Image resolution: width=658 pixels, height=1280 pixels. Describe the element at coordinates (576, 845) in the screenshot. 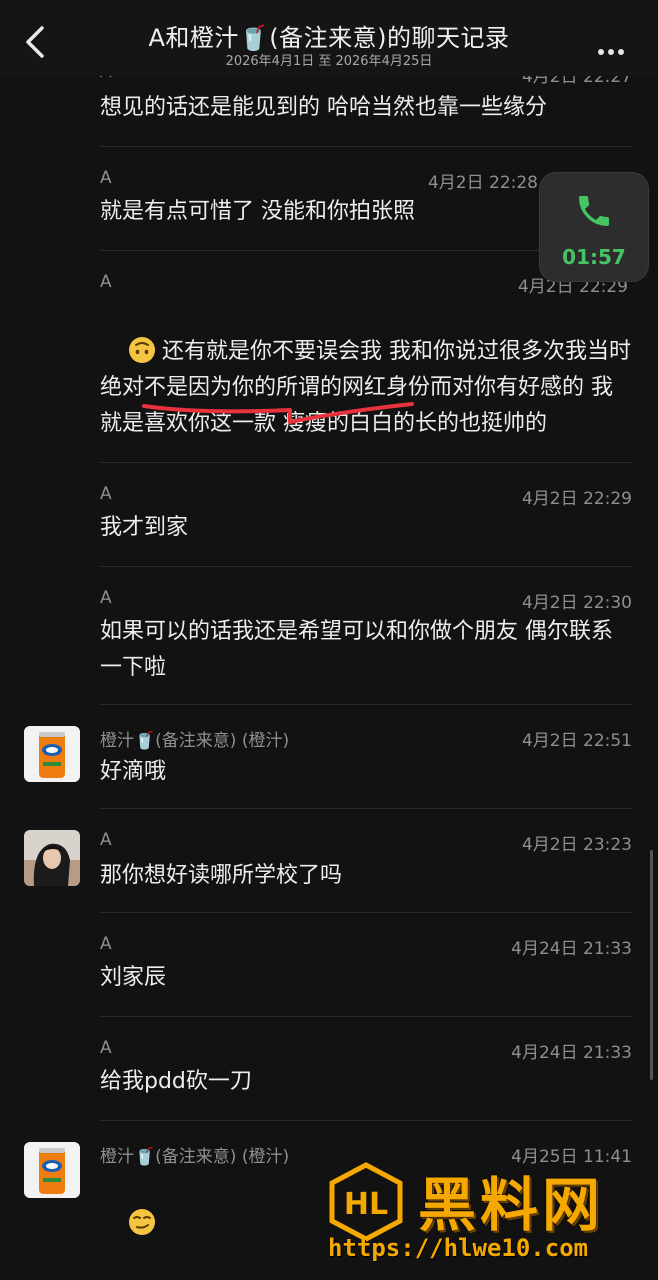

I see `message-time: 4月2日 23:23` at that location.